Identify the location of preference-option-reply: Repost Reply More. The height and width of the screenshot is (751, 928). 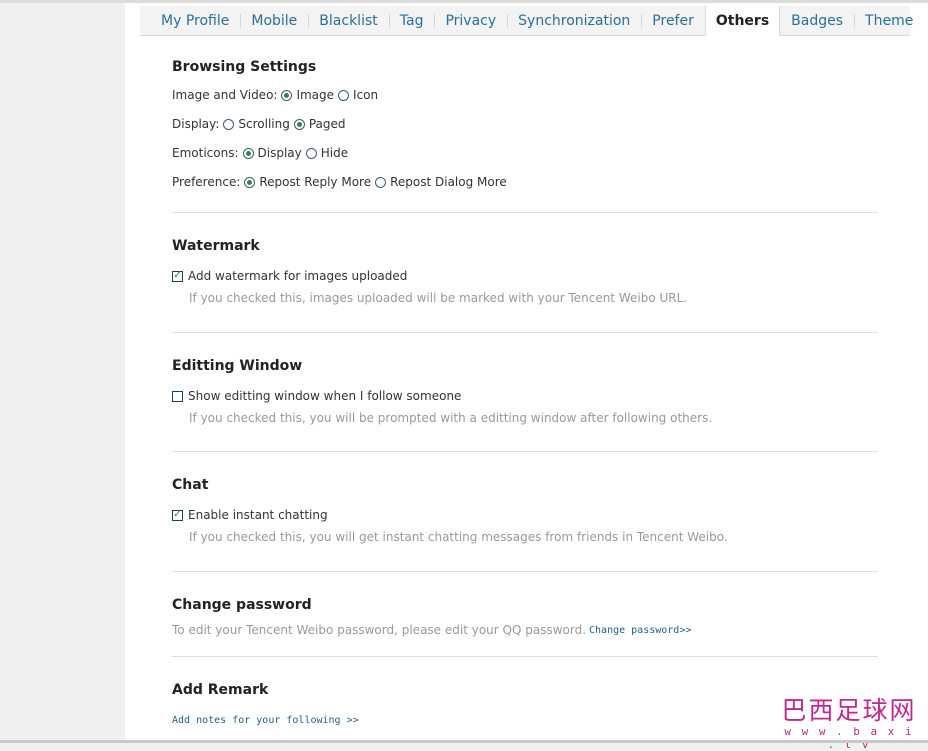
(307, 182).